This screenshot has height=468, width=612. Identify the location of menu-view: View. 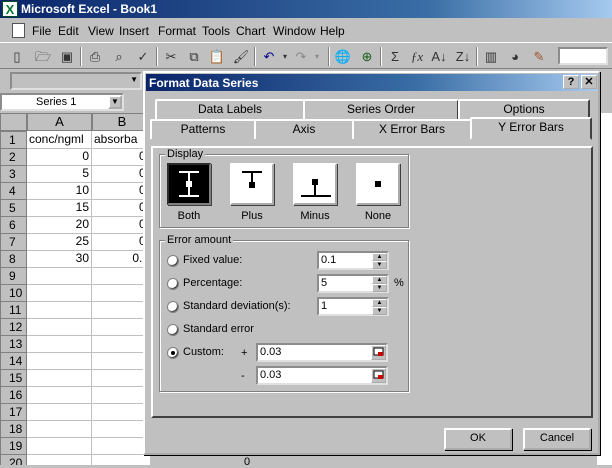
(101, 31).